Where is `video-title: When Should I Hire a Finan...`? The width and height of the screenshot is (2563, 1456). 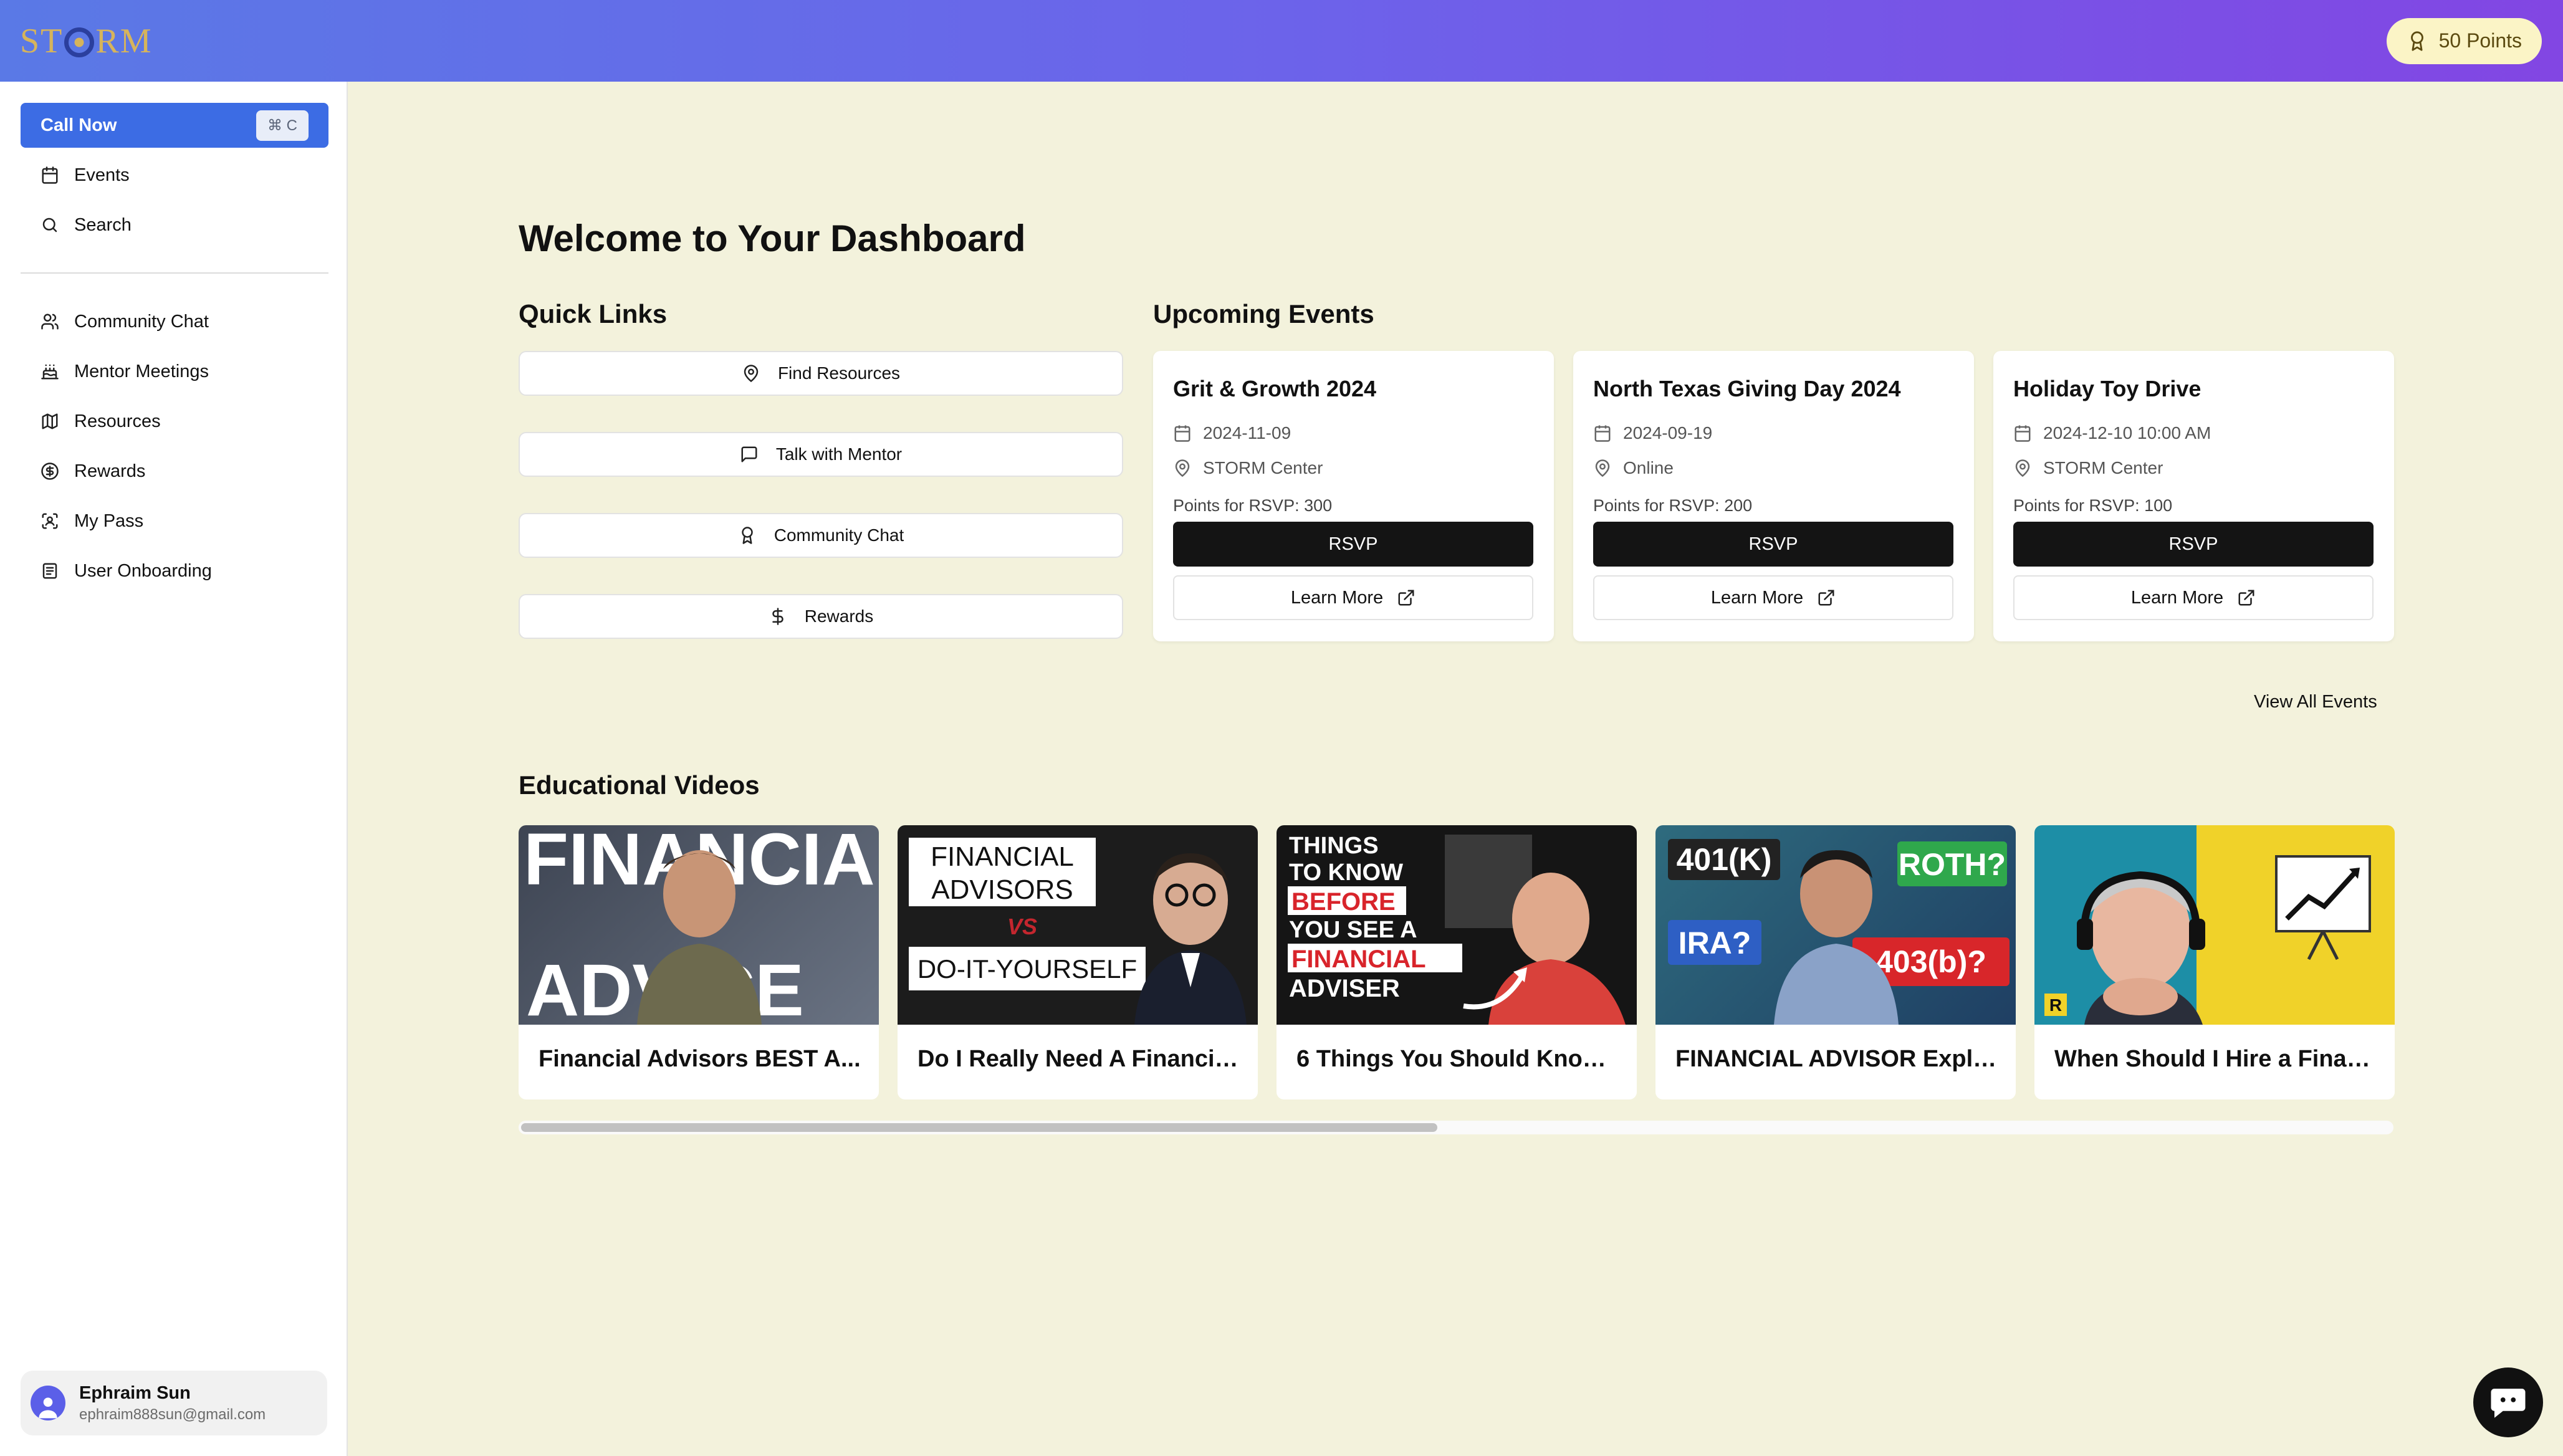 video-title: When Should I Hire a Finan... is located at coordinates (2216, 1059).